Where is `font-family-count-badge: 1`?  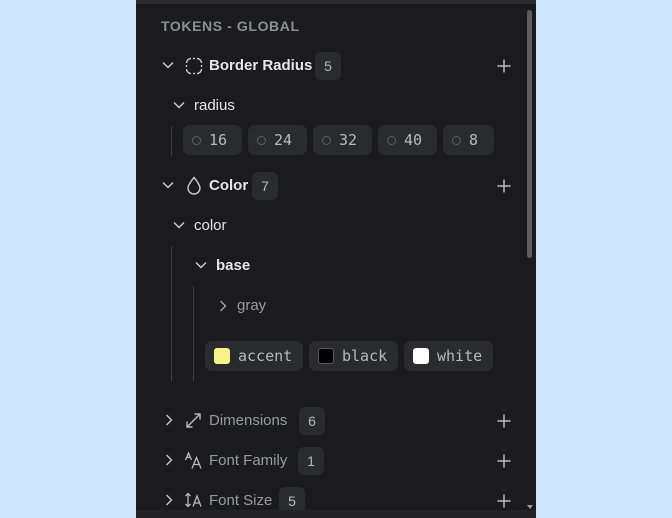
font-family-count-badge: 1 is located at coordinates (311, 461).